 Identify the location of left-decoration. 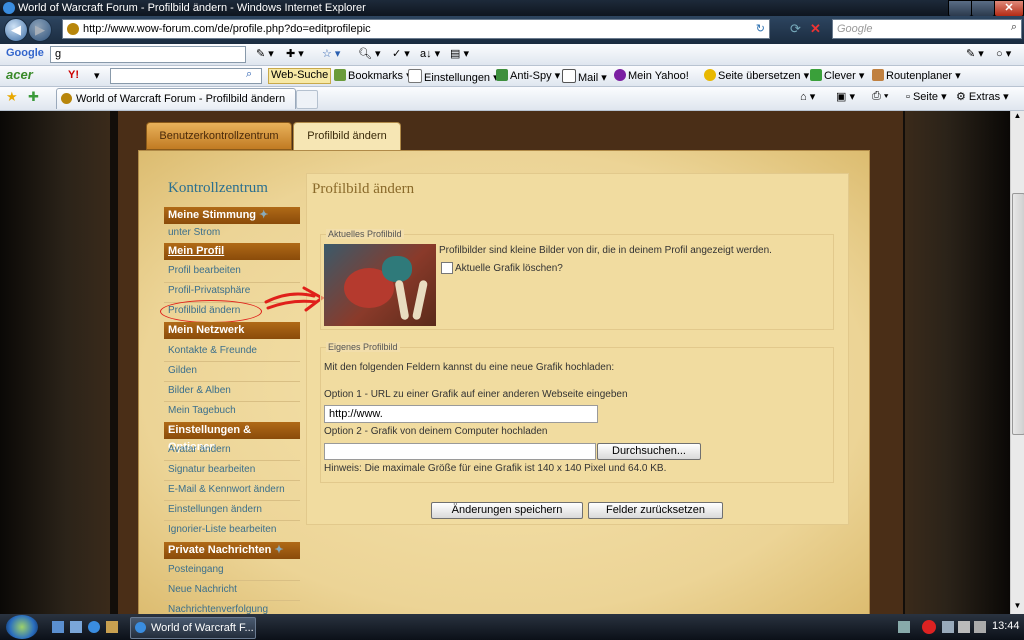
(55, 362).